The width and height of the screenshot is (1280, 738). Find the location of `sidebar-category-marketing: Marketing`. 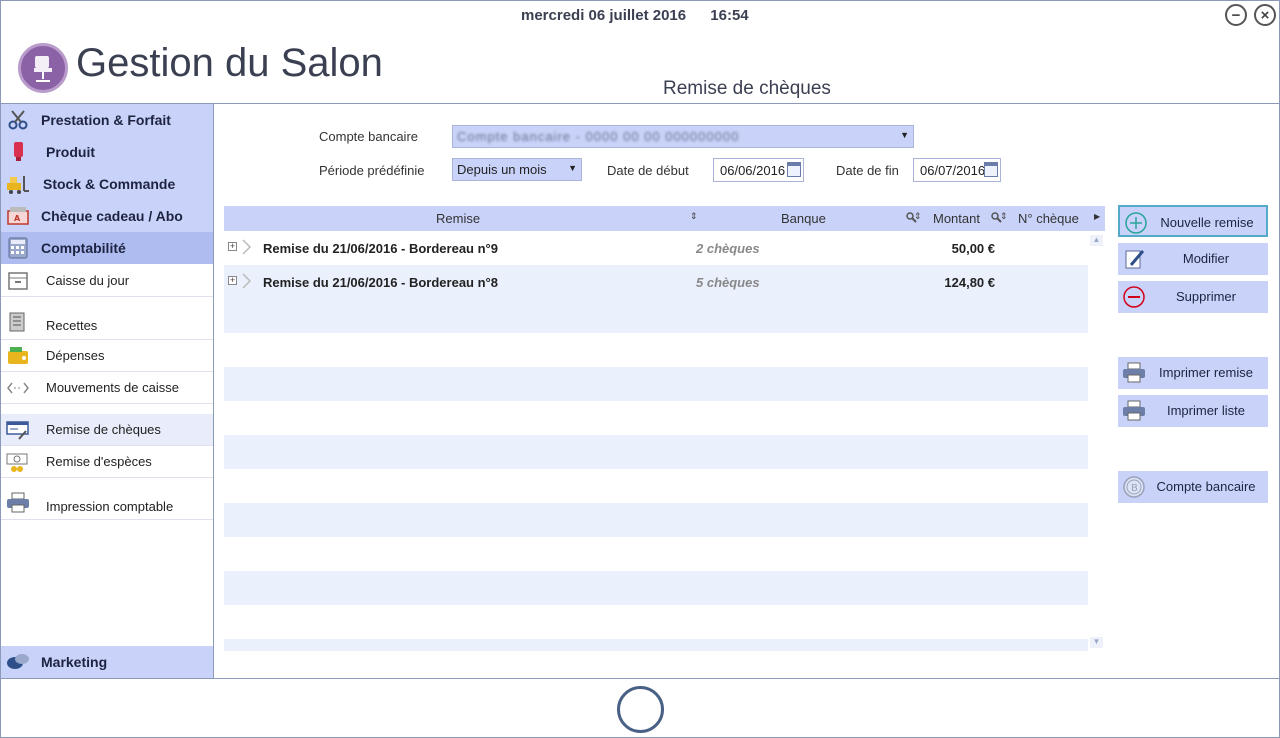

sidebar-category-marketing: Marketing is located at coordinates (107, 662).